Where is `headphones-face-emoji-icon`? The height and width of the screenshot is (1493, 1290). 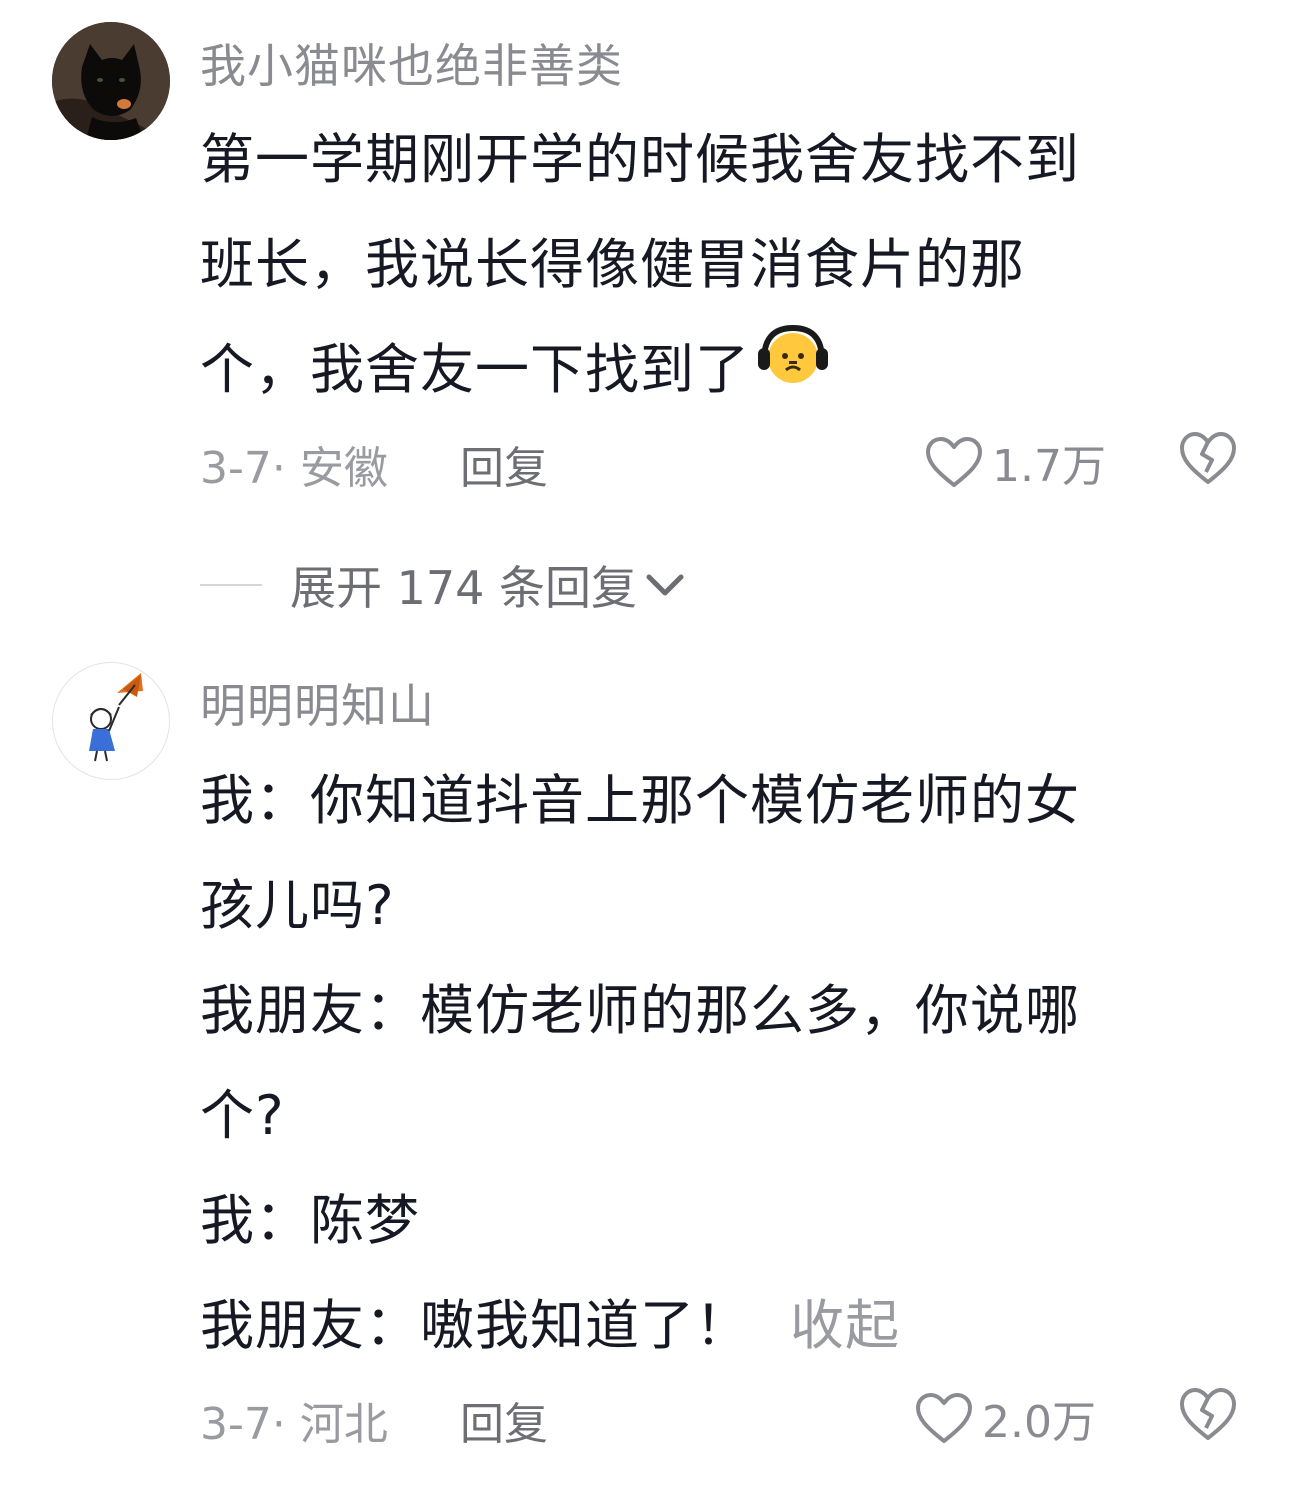
headphones-face-emoji-icon is located at coordinates (793, 367).